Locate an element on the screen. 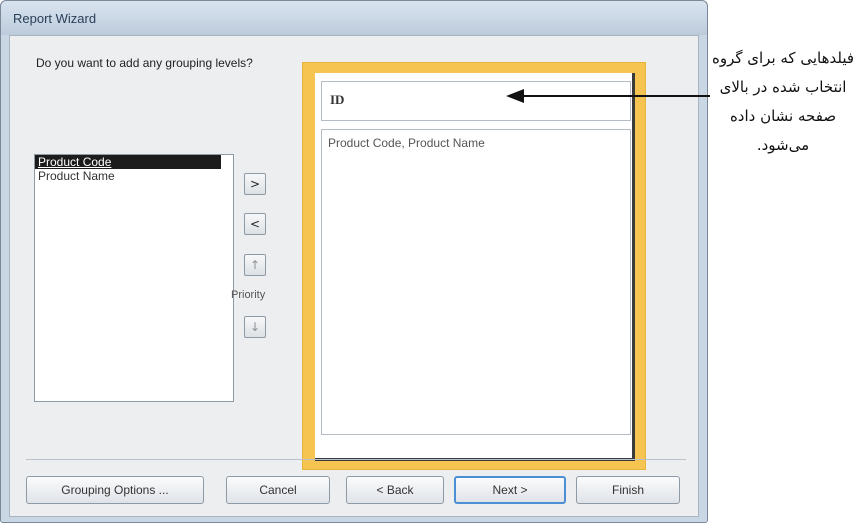  button-separator is located at coordinates (356, 459).